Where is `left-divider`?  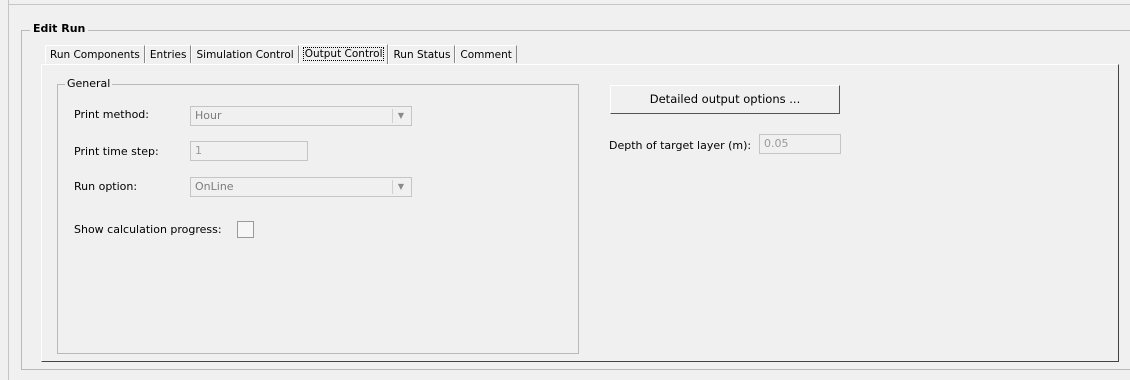
left-divider is located at coordinates (8, 192).